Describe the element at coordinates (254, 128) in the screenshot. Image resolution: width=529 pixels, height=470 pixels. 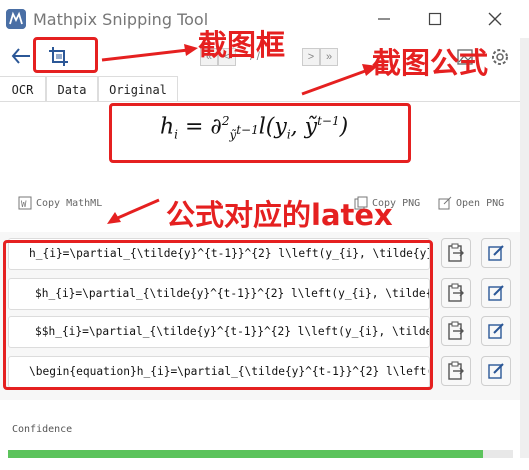
I see `rendered-formula: hi = ∂2ỹt−1l(yi, ỹt−1)` at that location.